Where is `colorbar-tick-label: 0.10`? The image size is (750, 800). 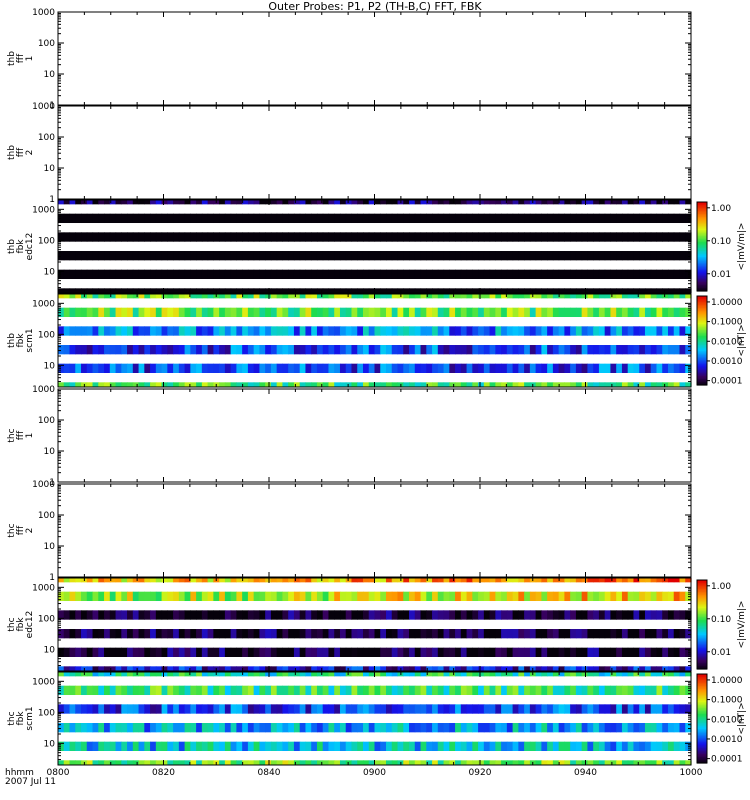 colorbar-tick-label: 0.10 is located at coordinates (721, 242).